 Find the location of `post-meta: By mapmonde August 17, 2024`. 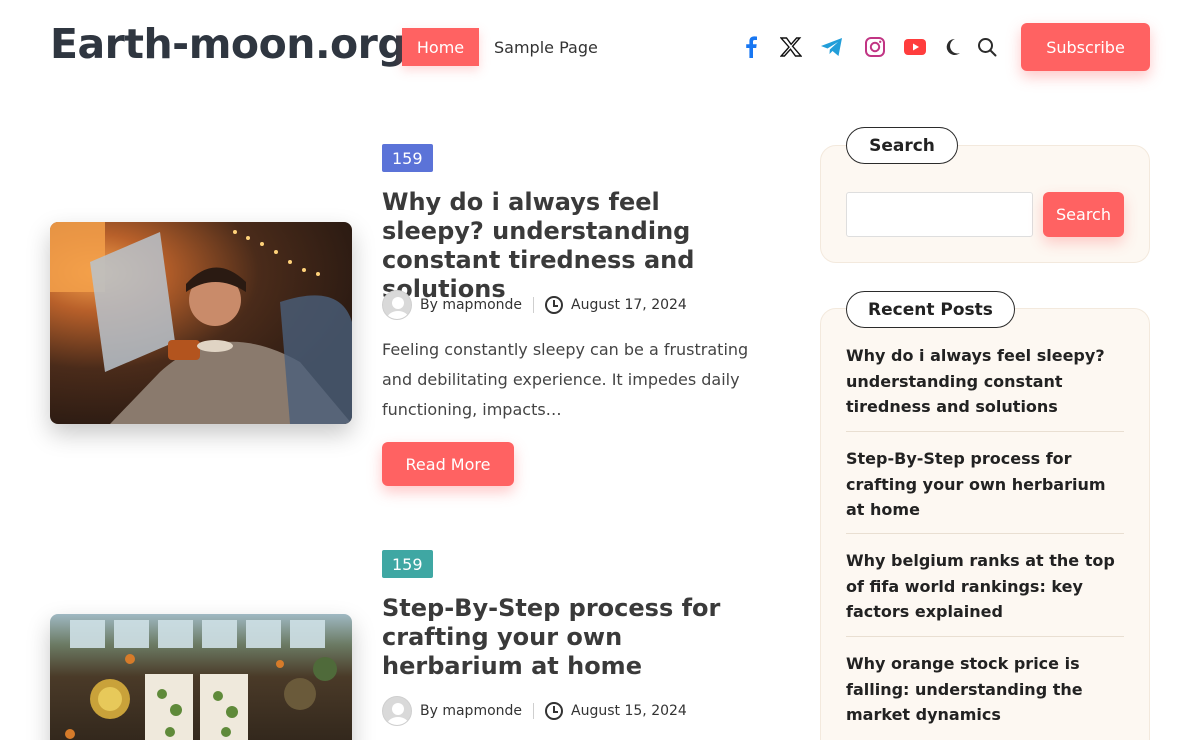

post-meta: By mapmonde August 17, 2024 is located at coordinates (534, 305).